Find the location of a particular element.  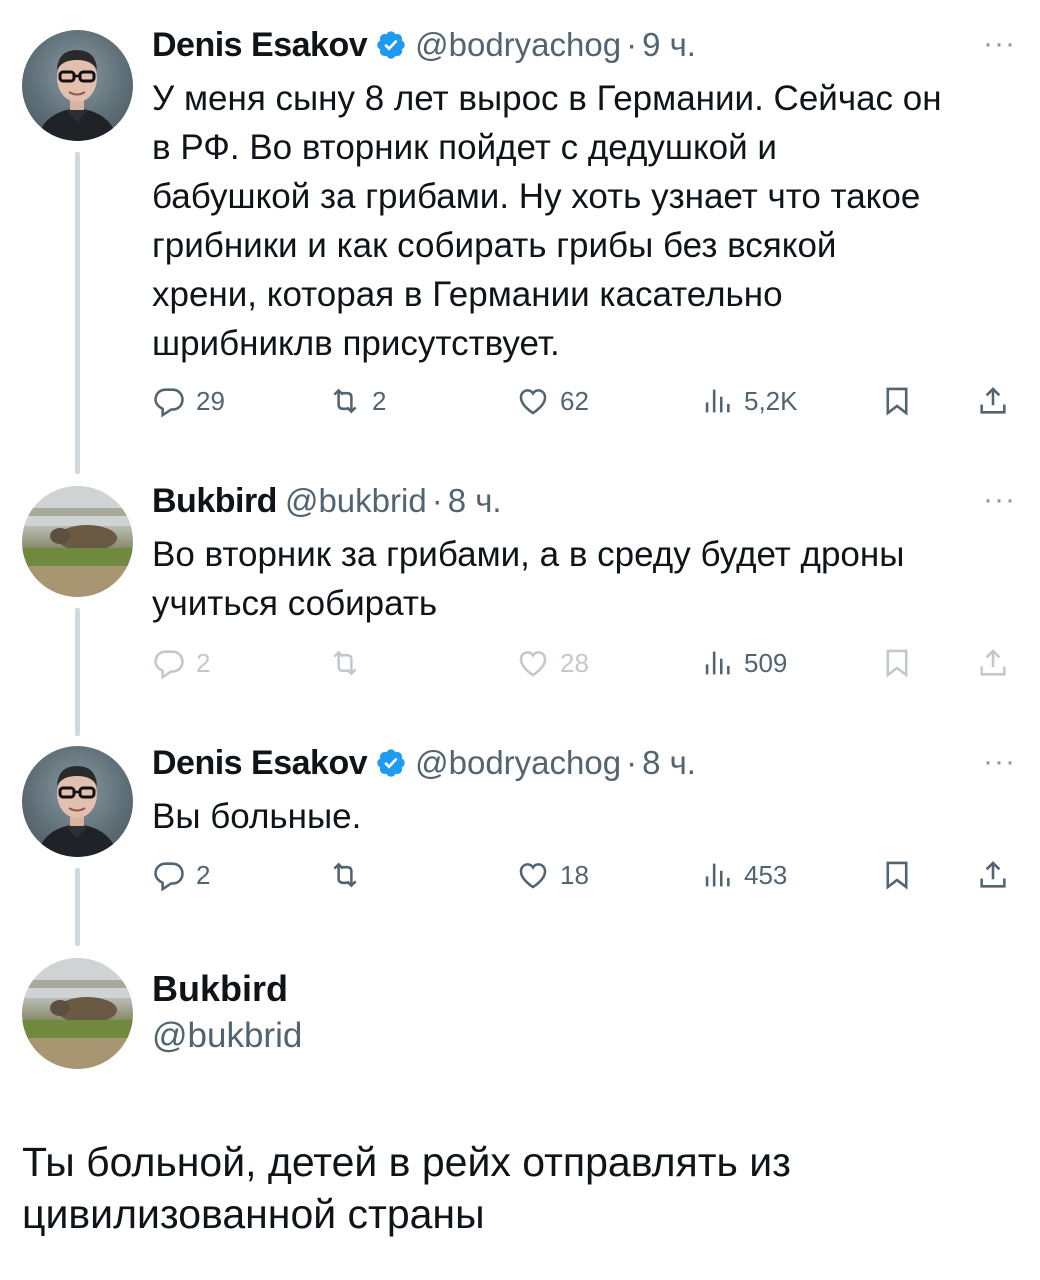

like-button: 28 is located at coordinates (552, 663).